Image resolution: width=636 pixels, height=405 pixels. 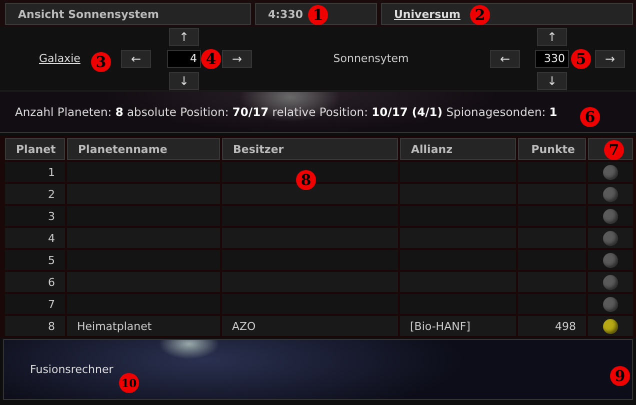 What do you see at coordinates (310, 326) in the screenshot?
I see `table-cell: AZO` at bounding box center [310, 326].